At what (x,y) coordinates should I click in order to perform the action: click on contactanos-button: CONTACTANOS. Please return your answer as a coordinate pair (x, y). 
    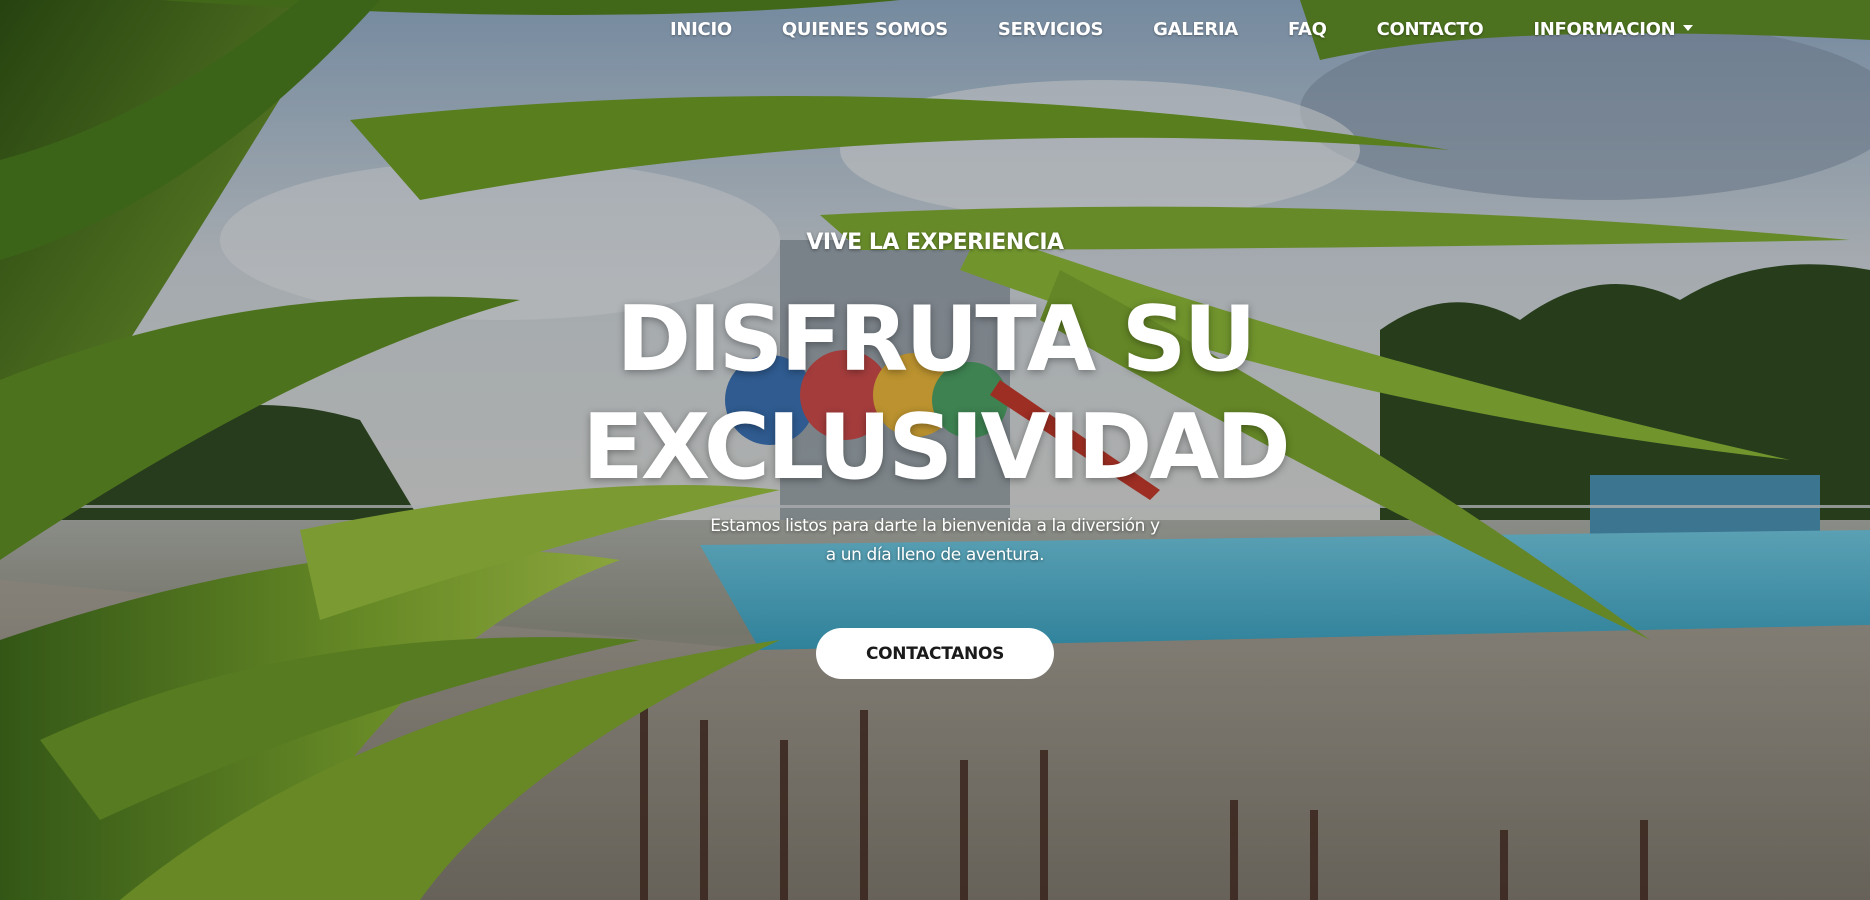
    Looking at the image, I should click on (935, 653).